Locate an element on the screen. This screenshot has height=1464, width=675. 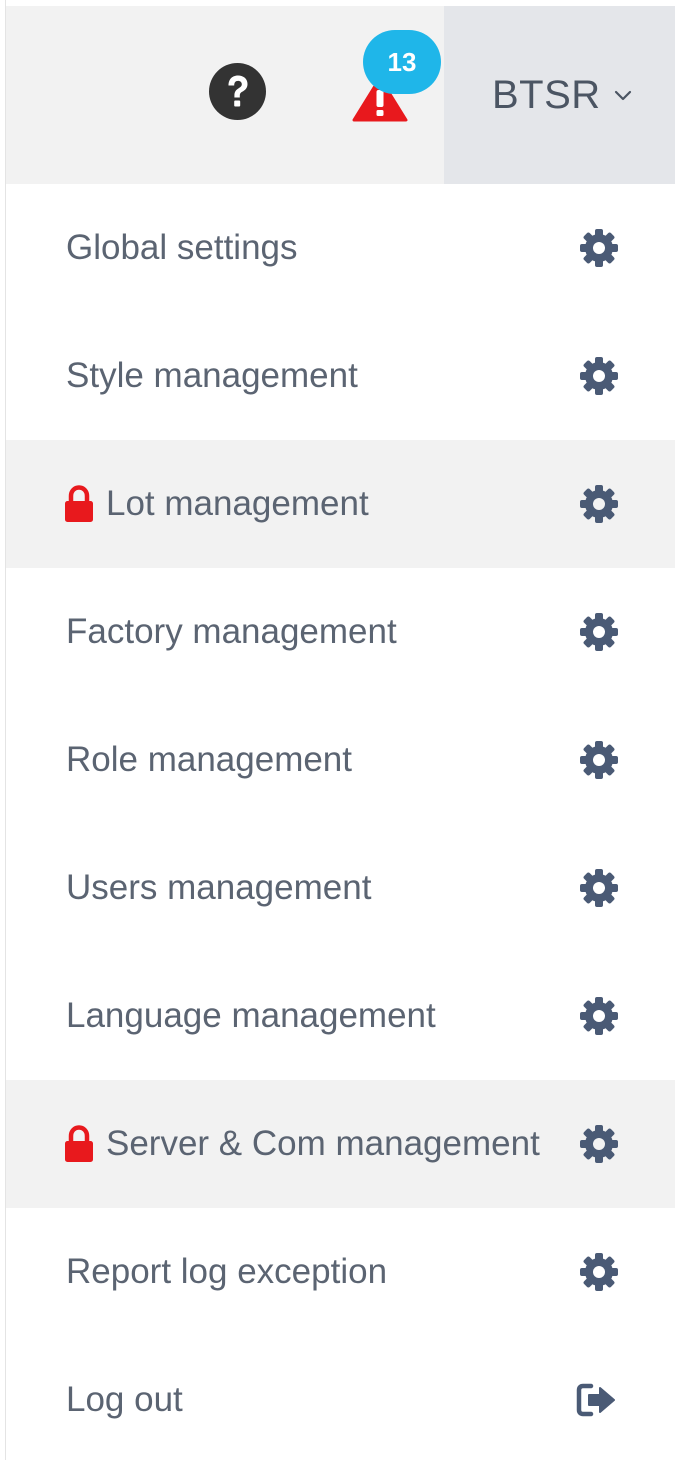
menu-item-role-management: Role management is located at coordinates (340, 760).